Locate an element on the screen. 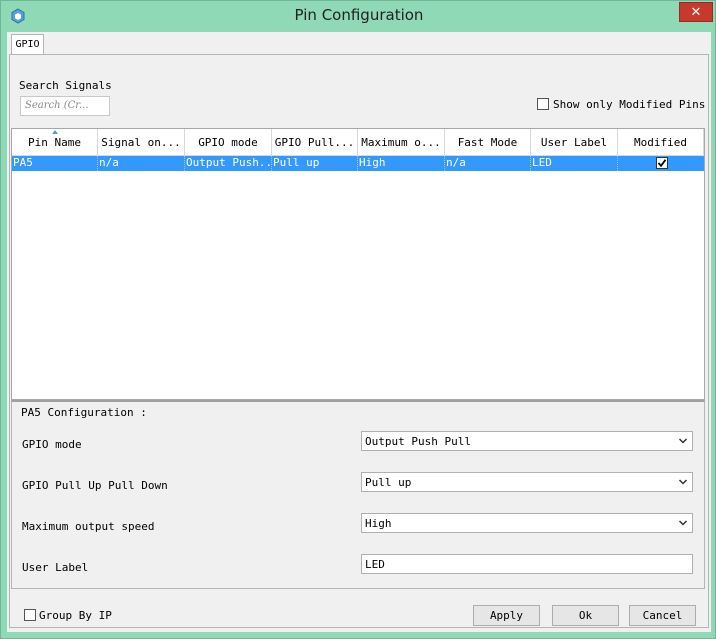  max-speed-select: High is located at coordinates (527, 523).